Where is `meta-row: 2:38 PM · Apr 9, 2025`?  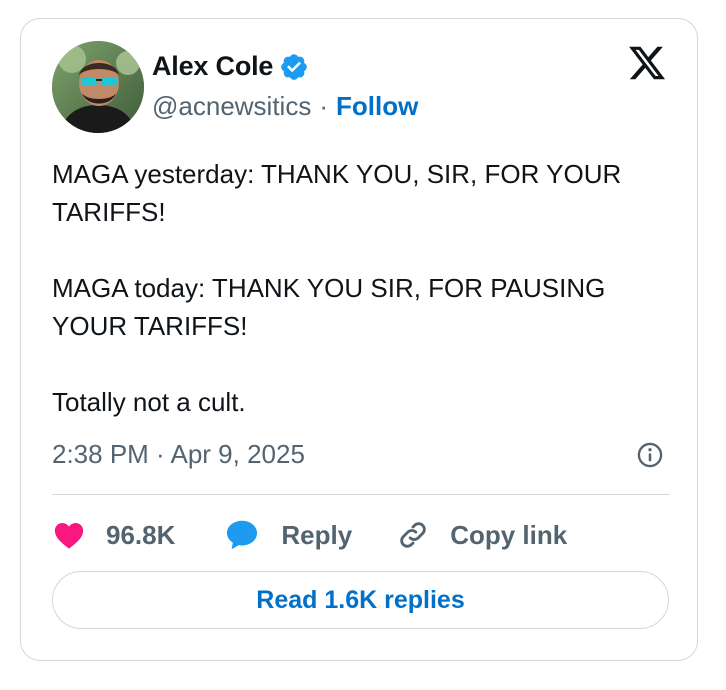 meta-row: 2:38 PM · Apr 9, 2025 is located at coordinates (358, 454).